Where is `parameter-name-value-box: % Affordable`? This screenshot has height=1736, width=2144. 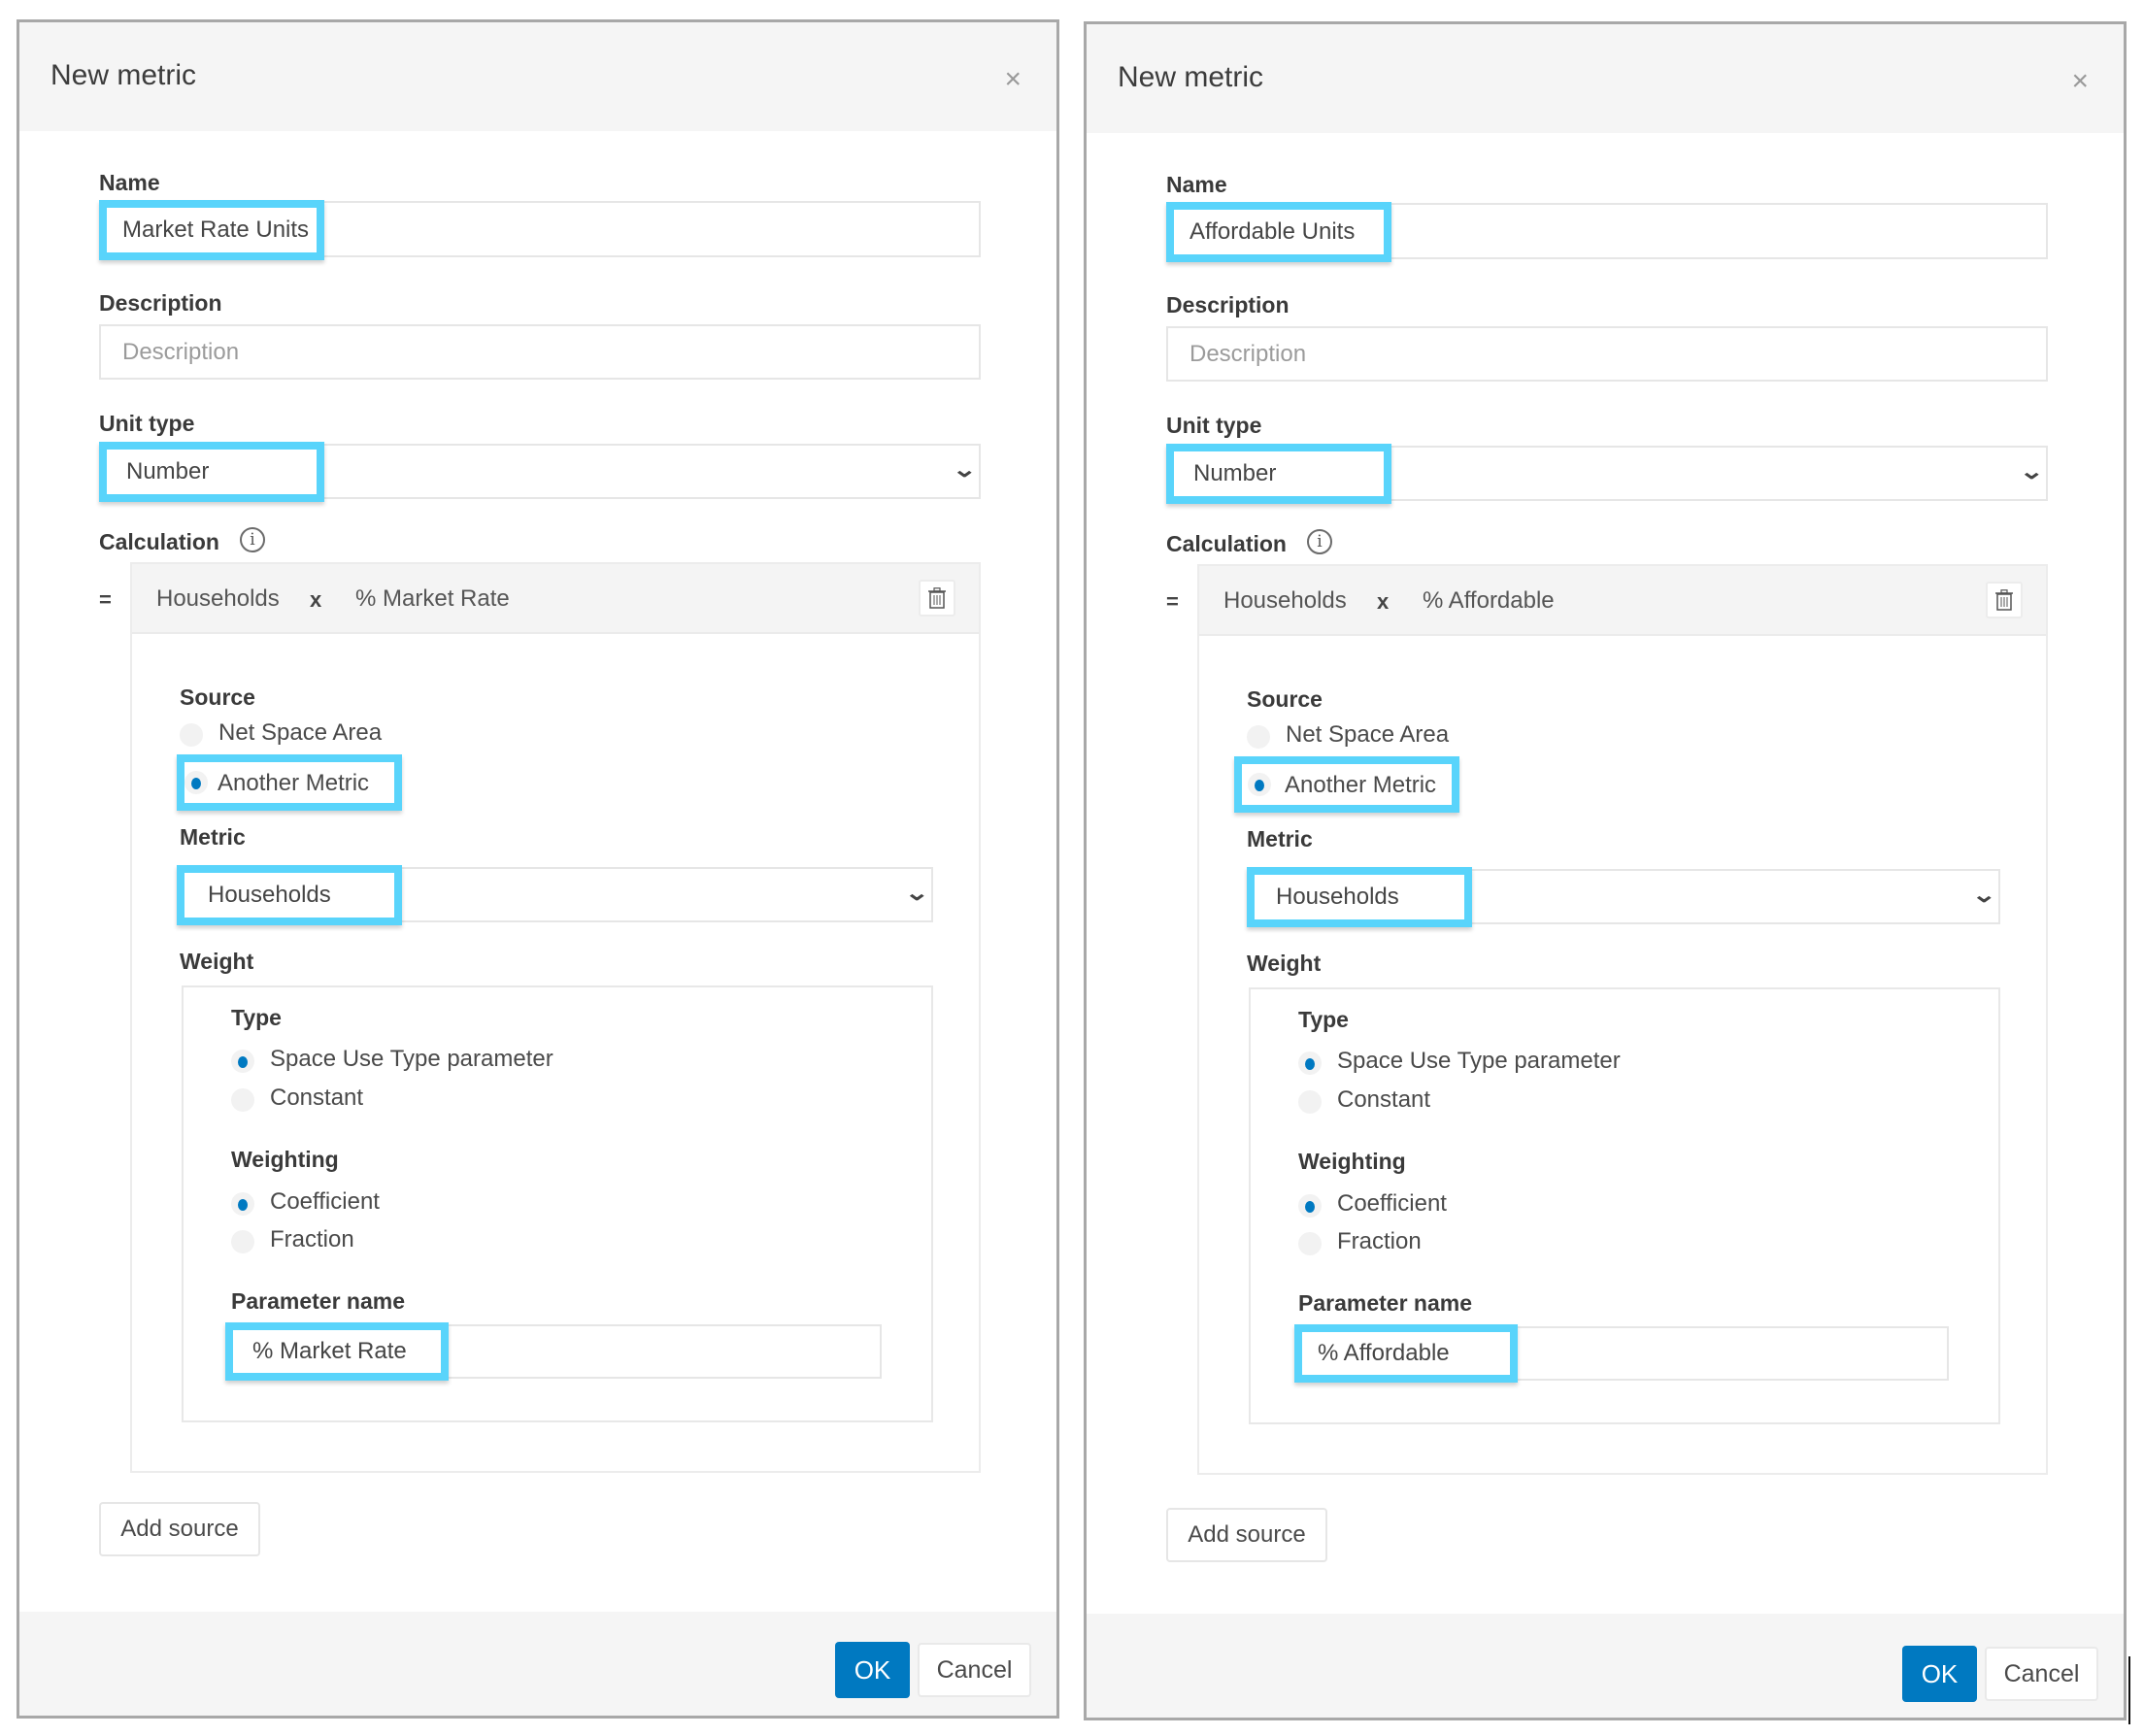
parameter-name-value-box: % Affordable is located at coordinates (1406, 1353).